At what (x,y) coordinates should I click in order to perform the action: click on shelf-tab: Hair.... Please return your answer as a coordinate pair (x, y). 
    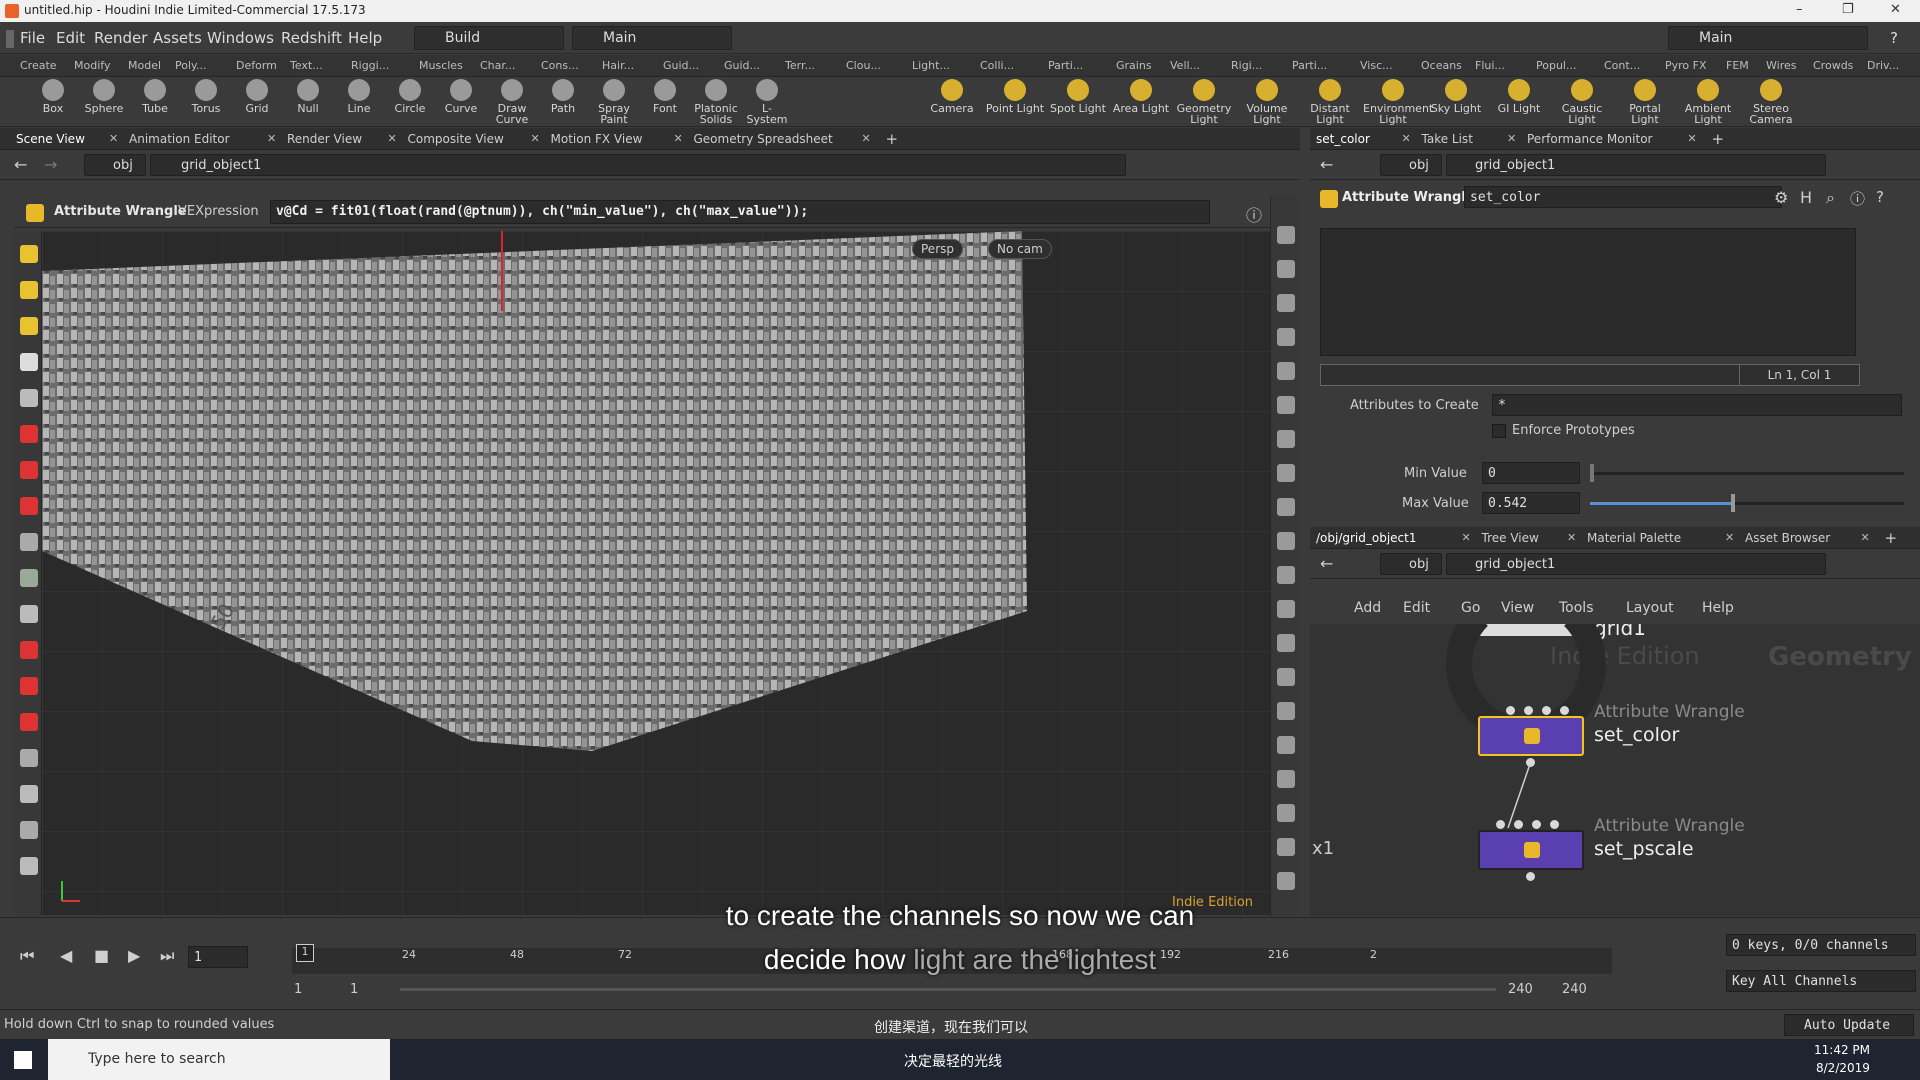
    Looking at the image, I should click on (618, 65).